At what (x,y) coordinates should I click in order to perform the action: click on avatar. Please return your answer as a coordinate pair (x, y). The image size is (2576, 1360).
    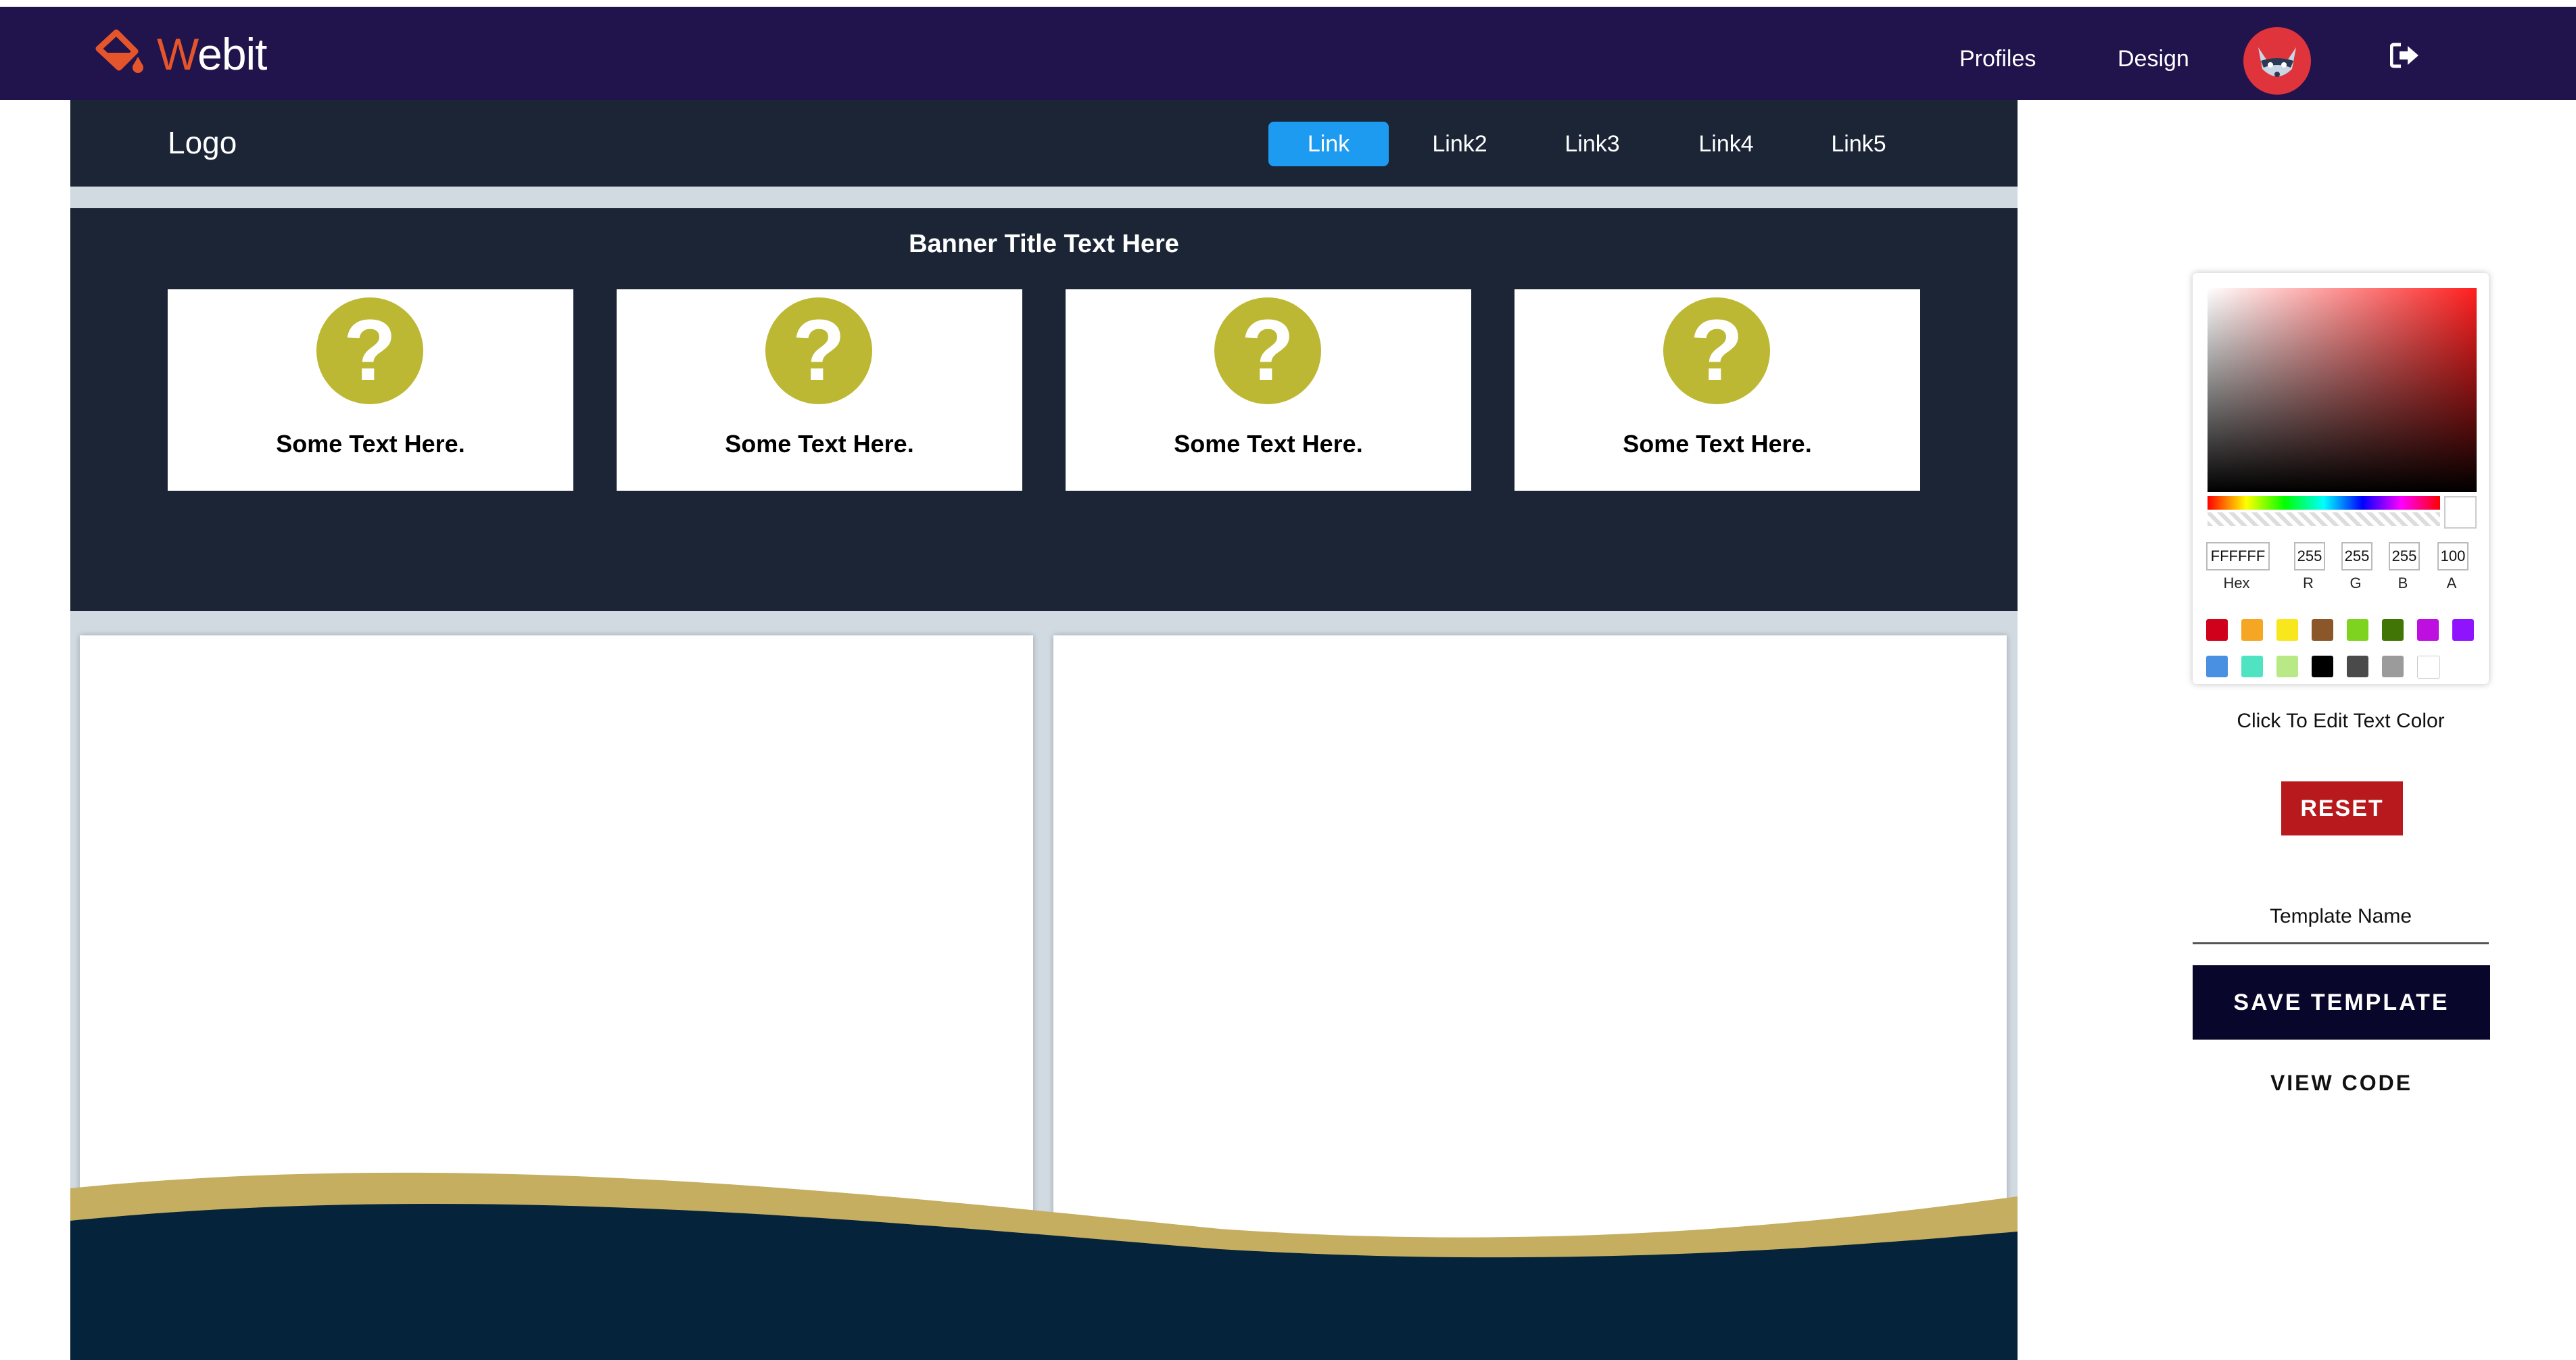
    Looking at the image, I should click on (2277, 61).